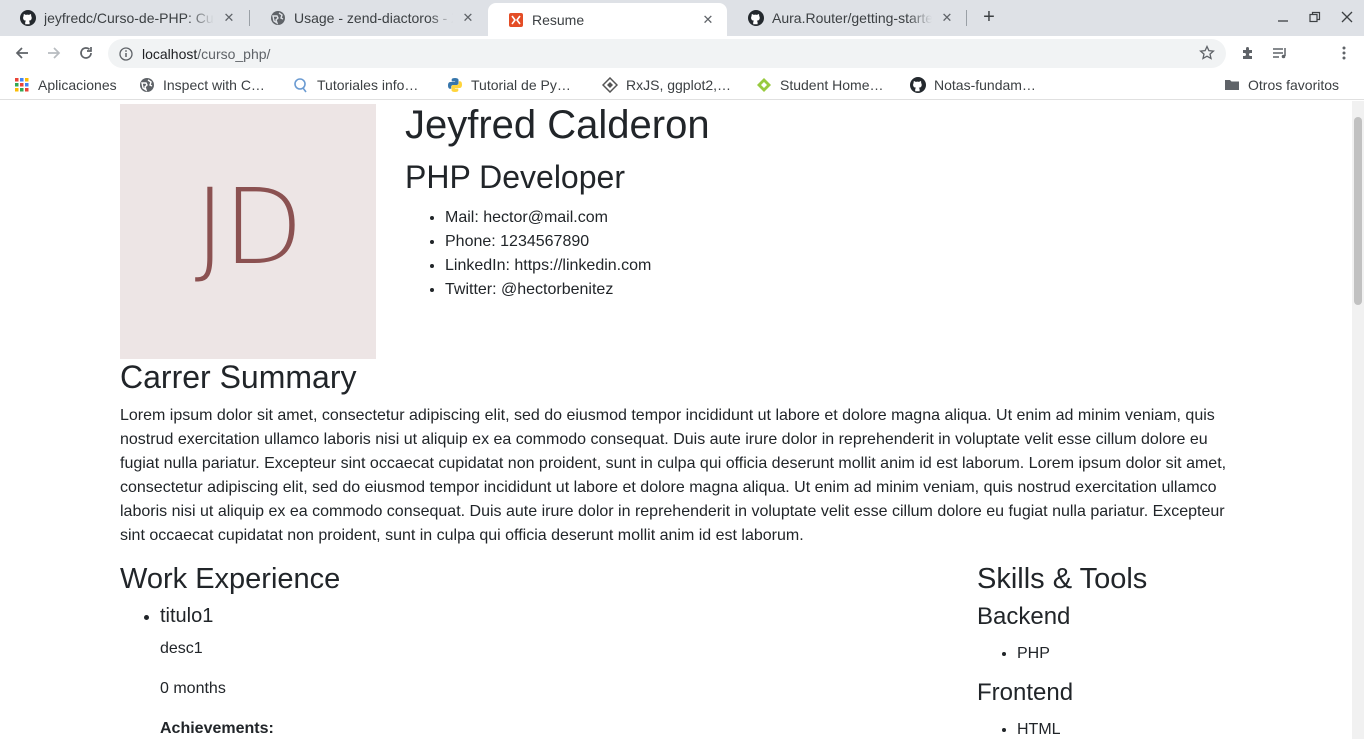 This screenshot has width=1364, height=739. What do you see at coordinates (558, 19) in the screenshot?
I see `tab-title: Resume` at bounding box center [558, 19].